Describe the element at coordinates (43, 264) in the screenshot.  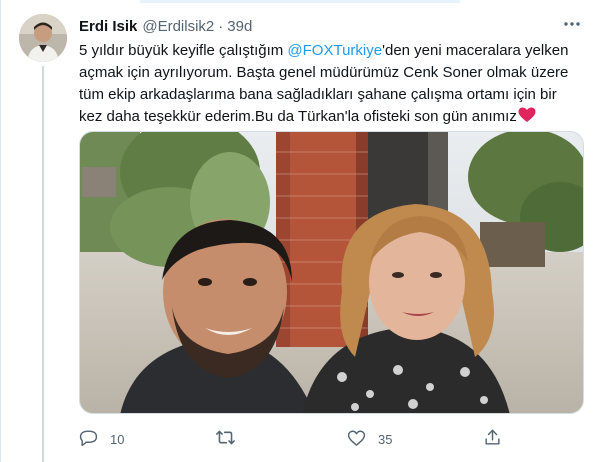
I see `thread-connector-line` at that location.